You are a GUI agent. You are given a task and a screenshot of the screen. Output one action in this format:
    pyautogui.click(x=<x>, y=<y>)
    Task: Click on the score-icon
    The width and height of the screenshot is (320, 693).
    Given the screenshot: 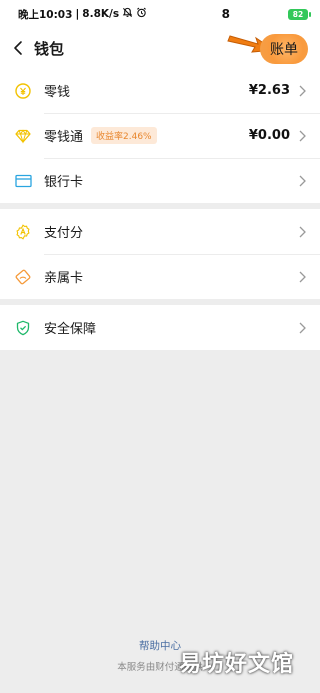 What is the action you would take?
    pyautogui.click(x=23, y=232)
    